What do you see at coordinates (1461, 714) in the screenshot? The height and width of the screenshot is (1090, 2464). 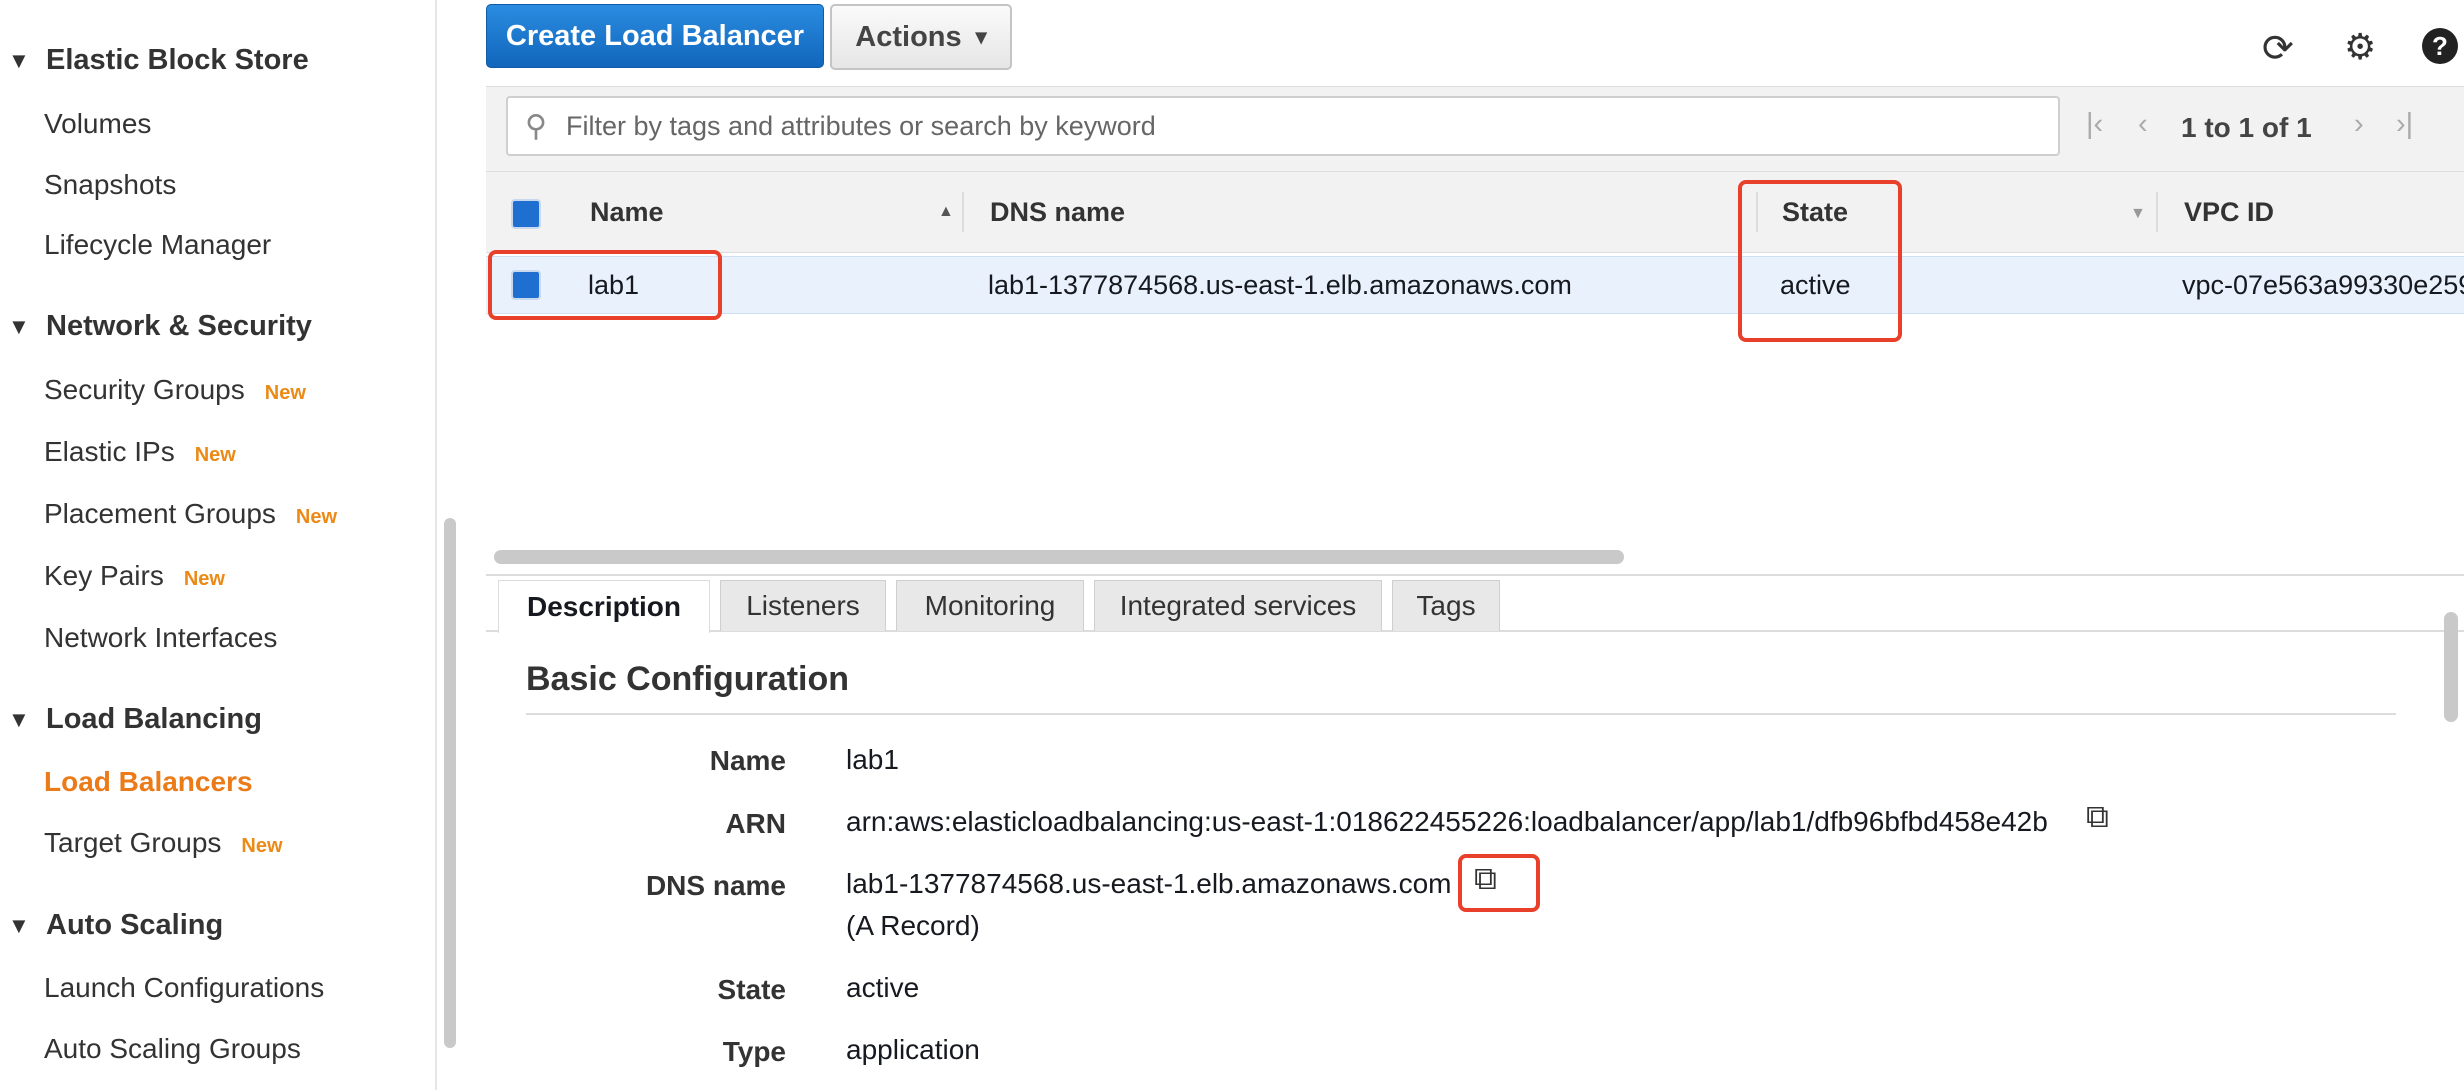 I see `divider` at bounding box center [1461, 714].